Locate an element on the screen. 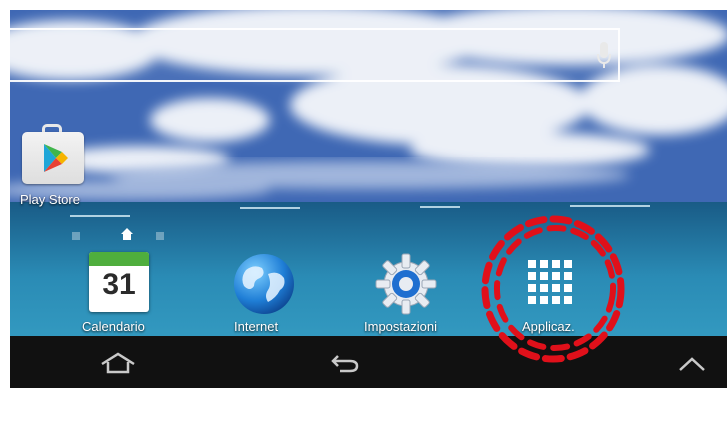  play-store-icon is located at coordinates (53, 158).